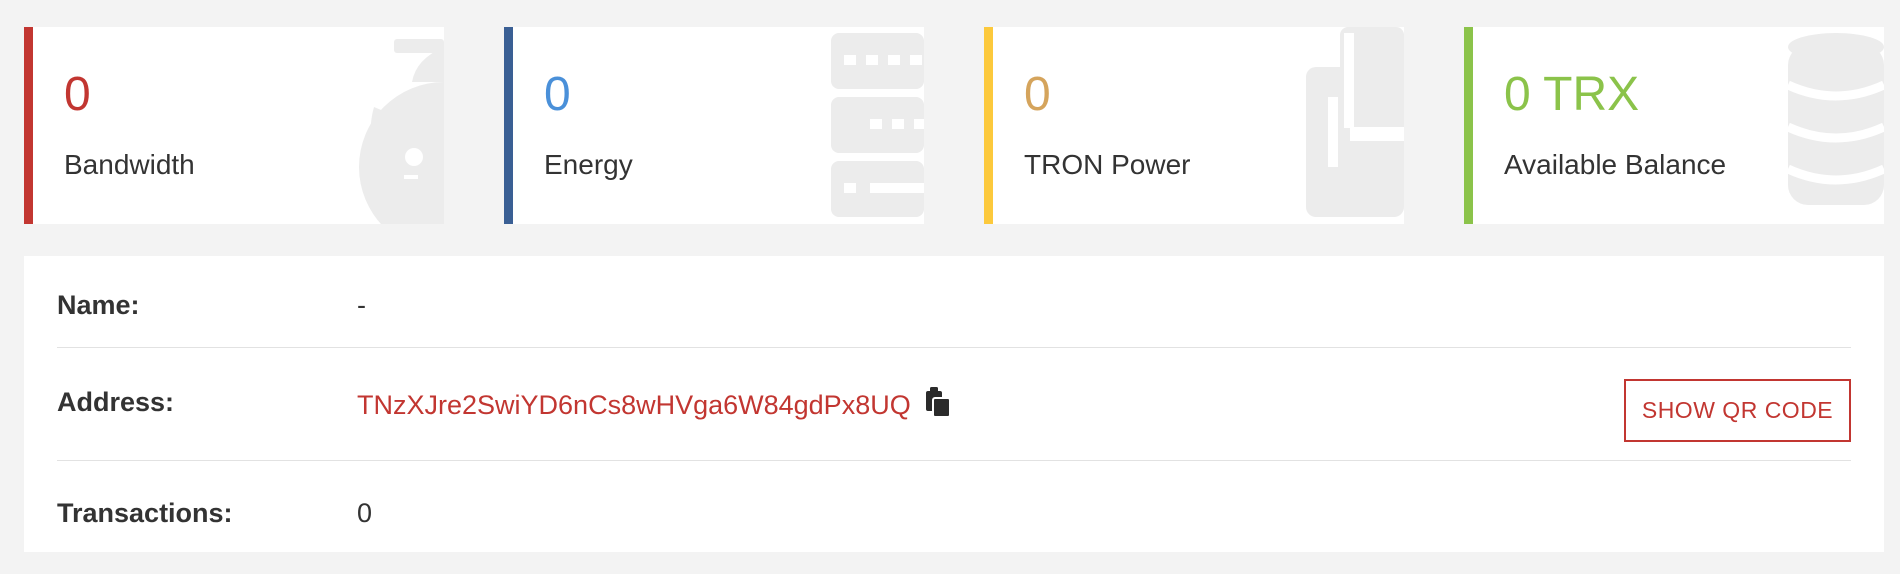 The image size is (1900, 574). I want to click on name-row: Name: -, so click(954, 308).